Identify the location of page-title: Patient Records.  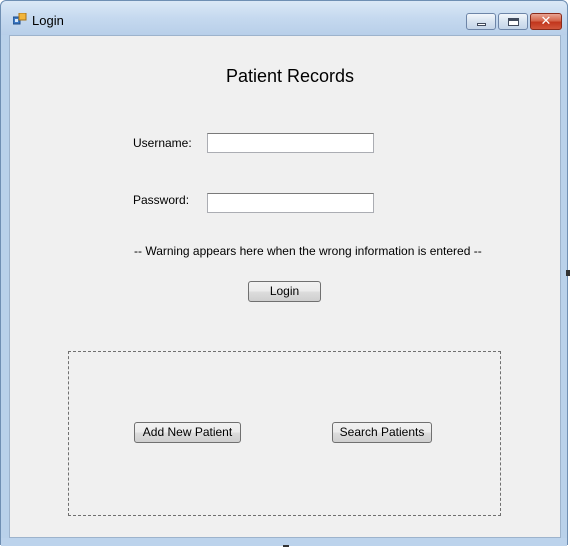
(290, 76).